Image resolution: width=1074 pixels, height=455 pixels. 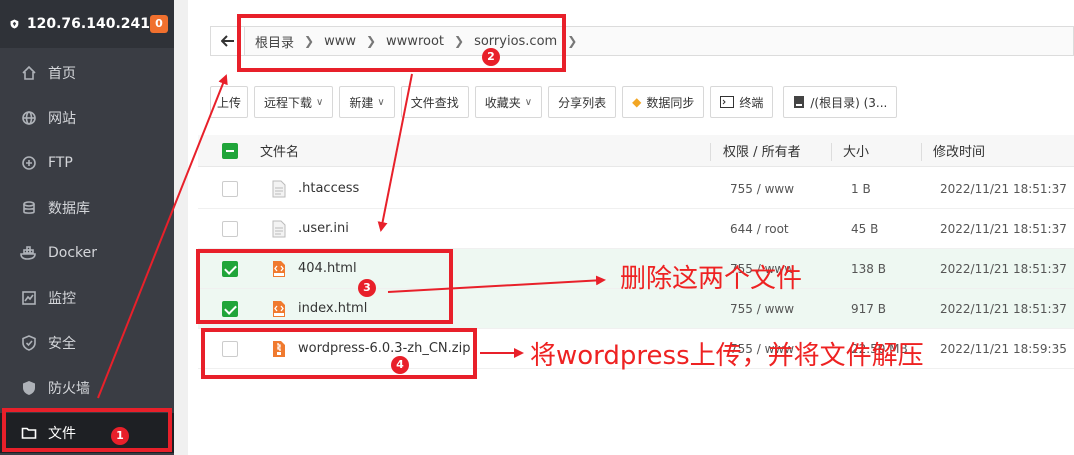 I want to click on server-ip: 120.76.140.241, so click(x=88, y=24).